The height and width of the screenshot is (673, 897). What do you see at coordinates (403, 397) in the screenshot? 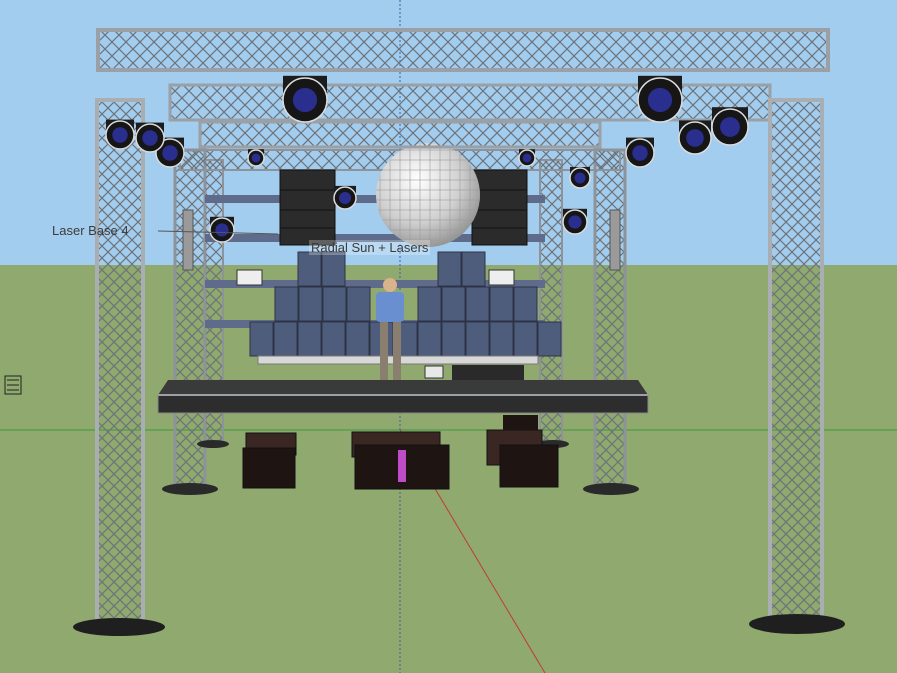
I see `stage-deck` at bounding box center [403, 397].